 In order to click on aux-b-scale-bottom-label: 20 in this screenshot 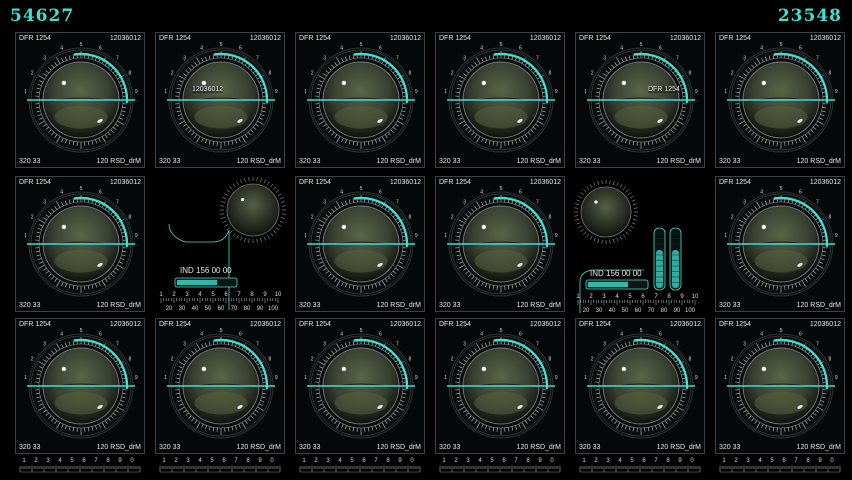, I will do `click(586, 310)`.